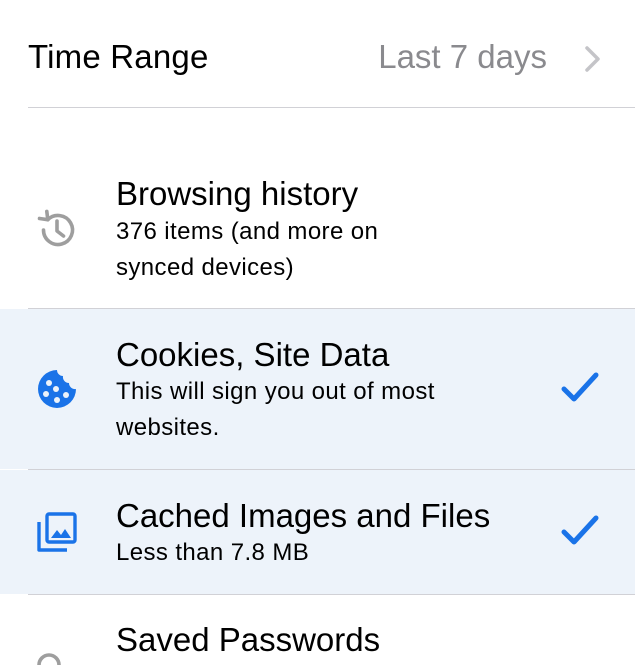 This screenshot has height=665, width=635. What do you see at coordinates (462, 56) in the screenshot?
I see `time-range-value: Last 7 days` at bounding box center [462, 56].